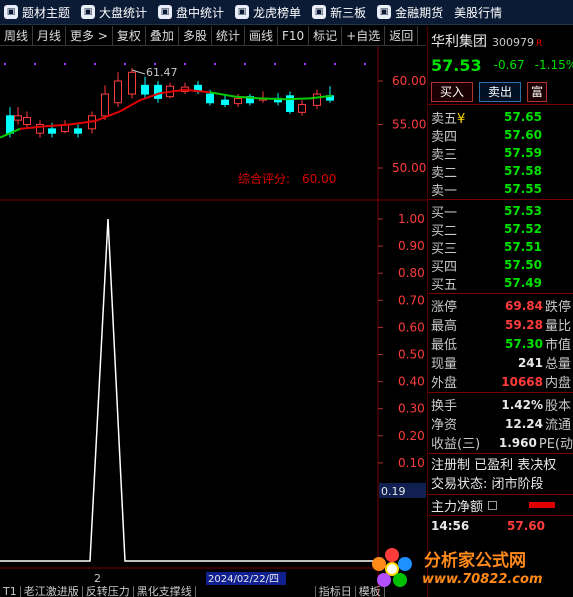 This screenshot has height=597, width=573. Describe the element at coordinates (517, 442) in the screenshot. I see `stat-value: 1.960` at that location.